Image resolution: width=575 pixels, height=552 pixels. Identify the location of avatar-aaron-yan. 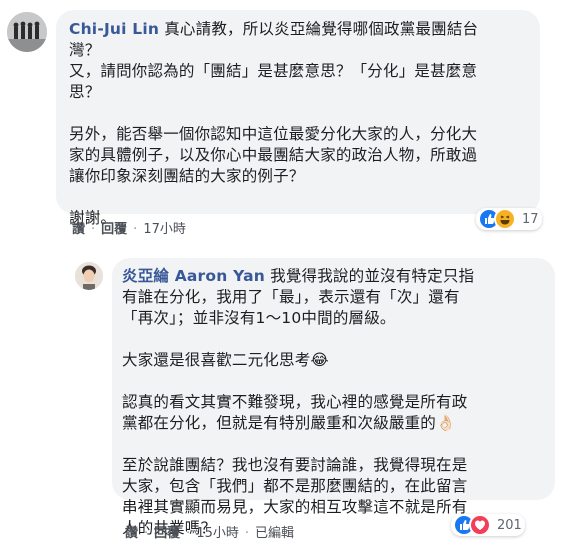
(89, 276).